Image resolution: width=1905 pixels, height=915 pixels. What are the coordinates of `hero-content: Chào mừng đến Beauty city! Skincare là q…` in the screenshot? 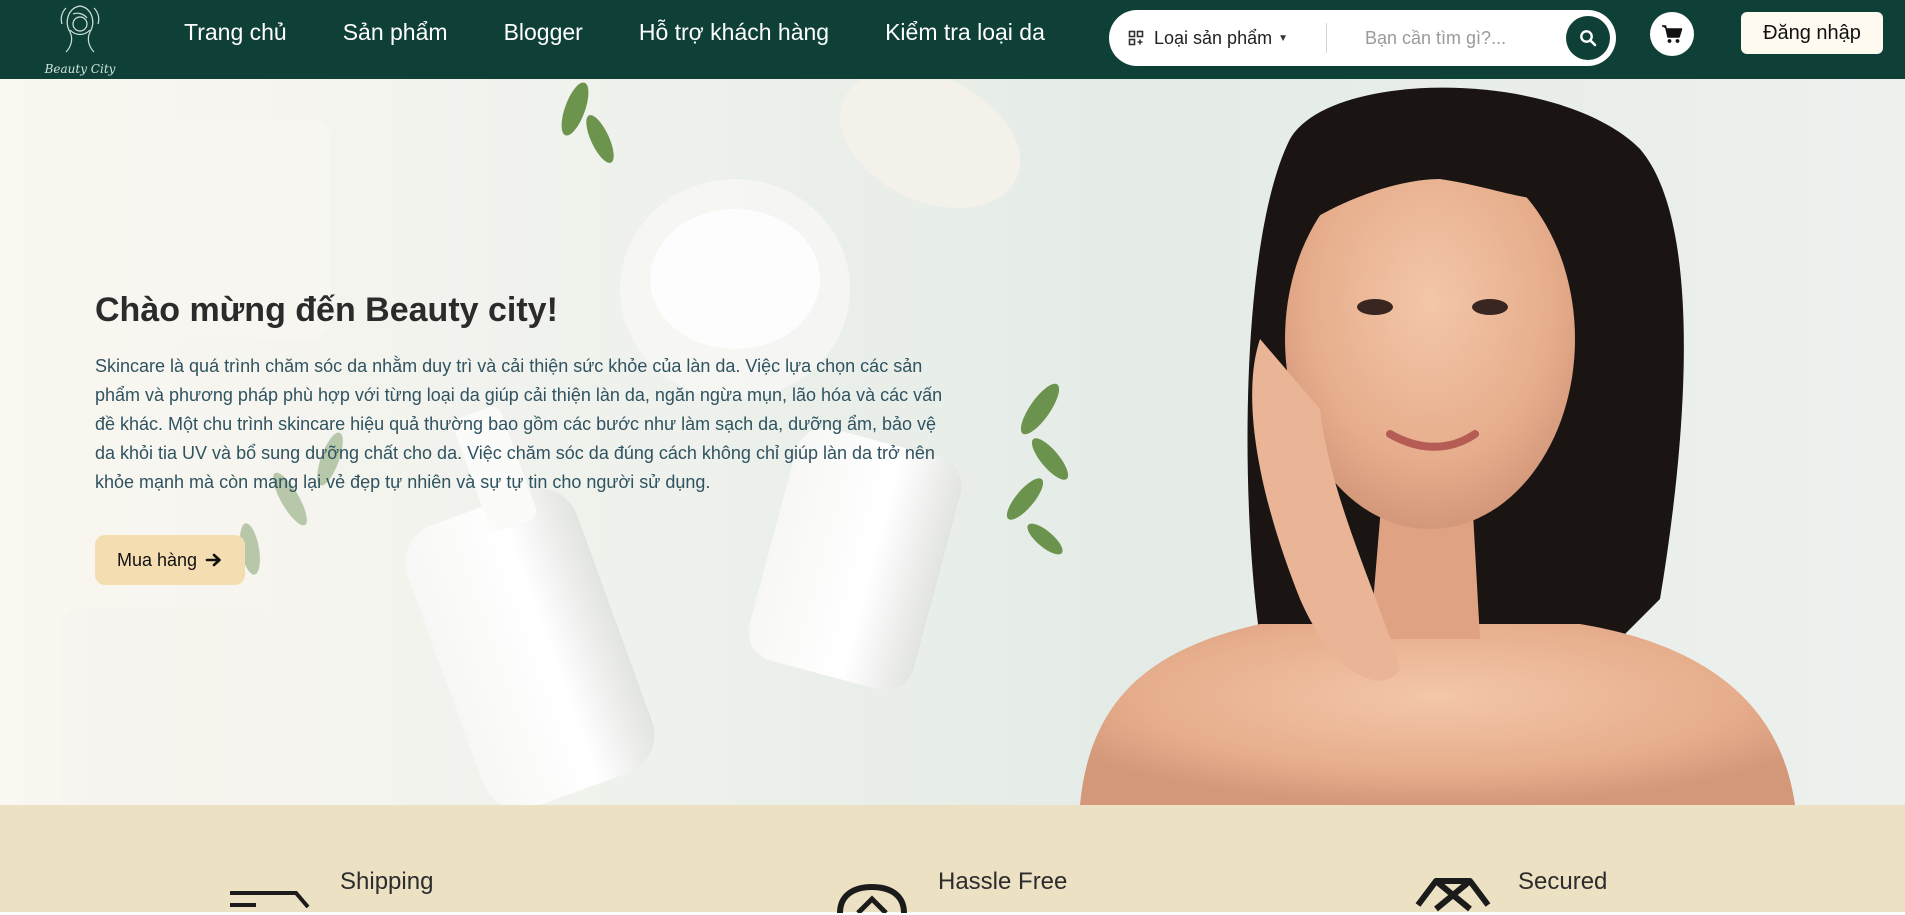 It's located at (525, 438).